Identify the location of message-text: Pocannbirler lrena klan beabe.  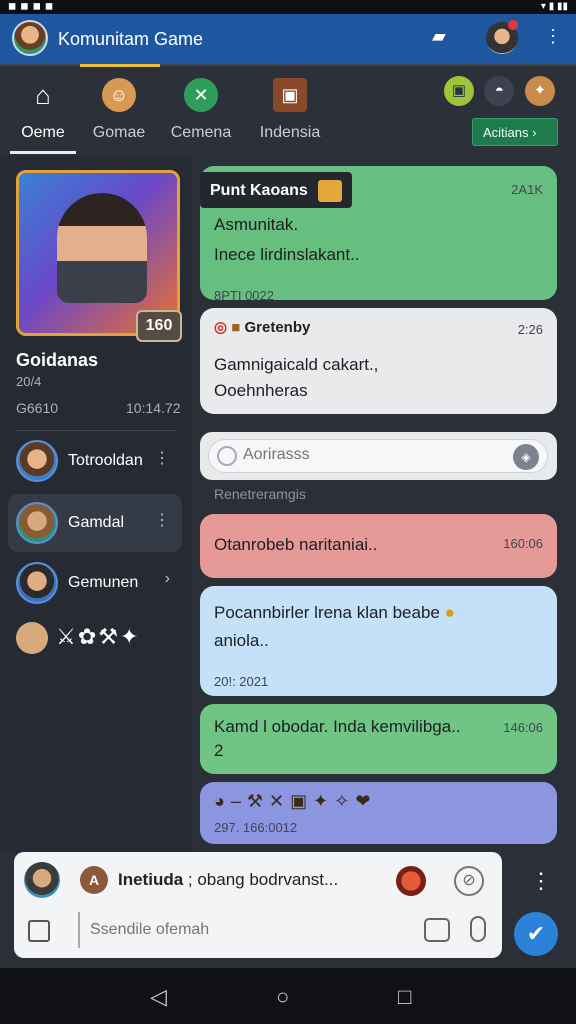
(327, 612).